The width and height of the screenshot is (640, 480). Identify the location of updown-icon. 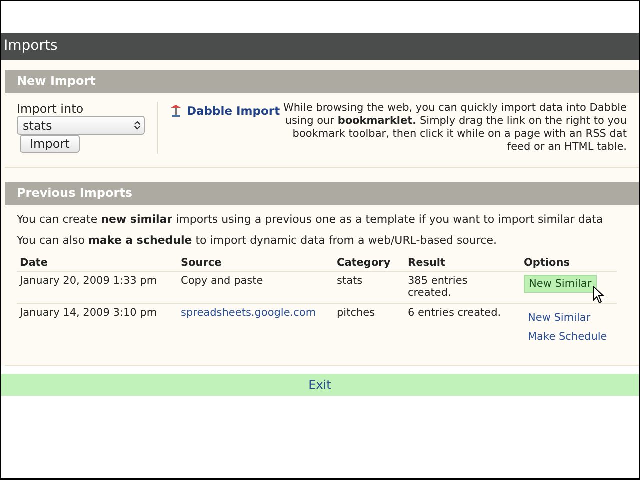
(137, 125).